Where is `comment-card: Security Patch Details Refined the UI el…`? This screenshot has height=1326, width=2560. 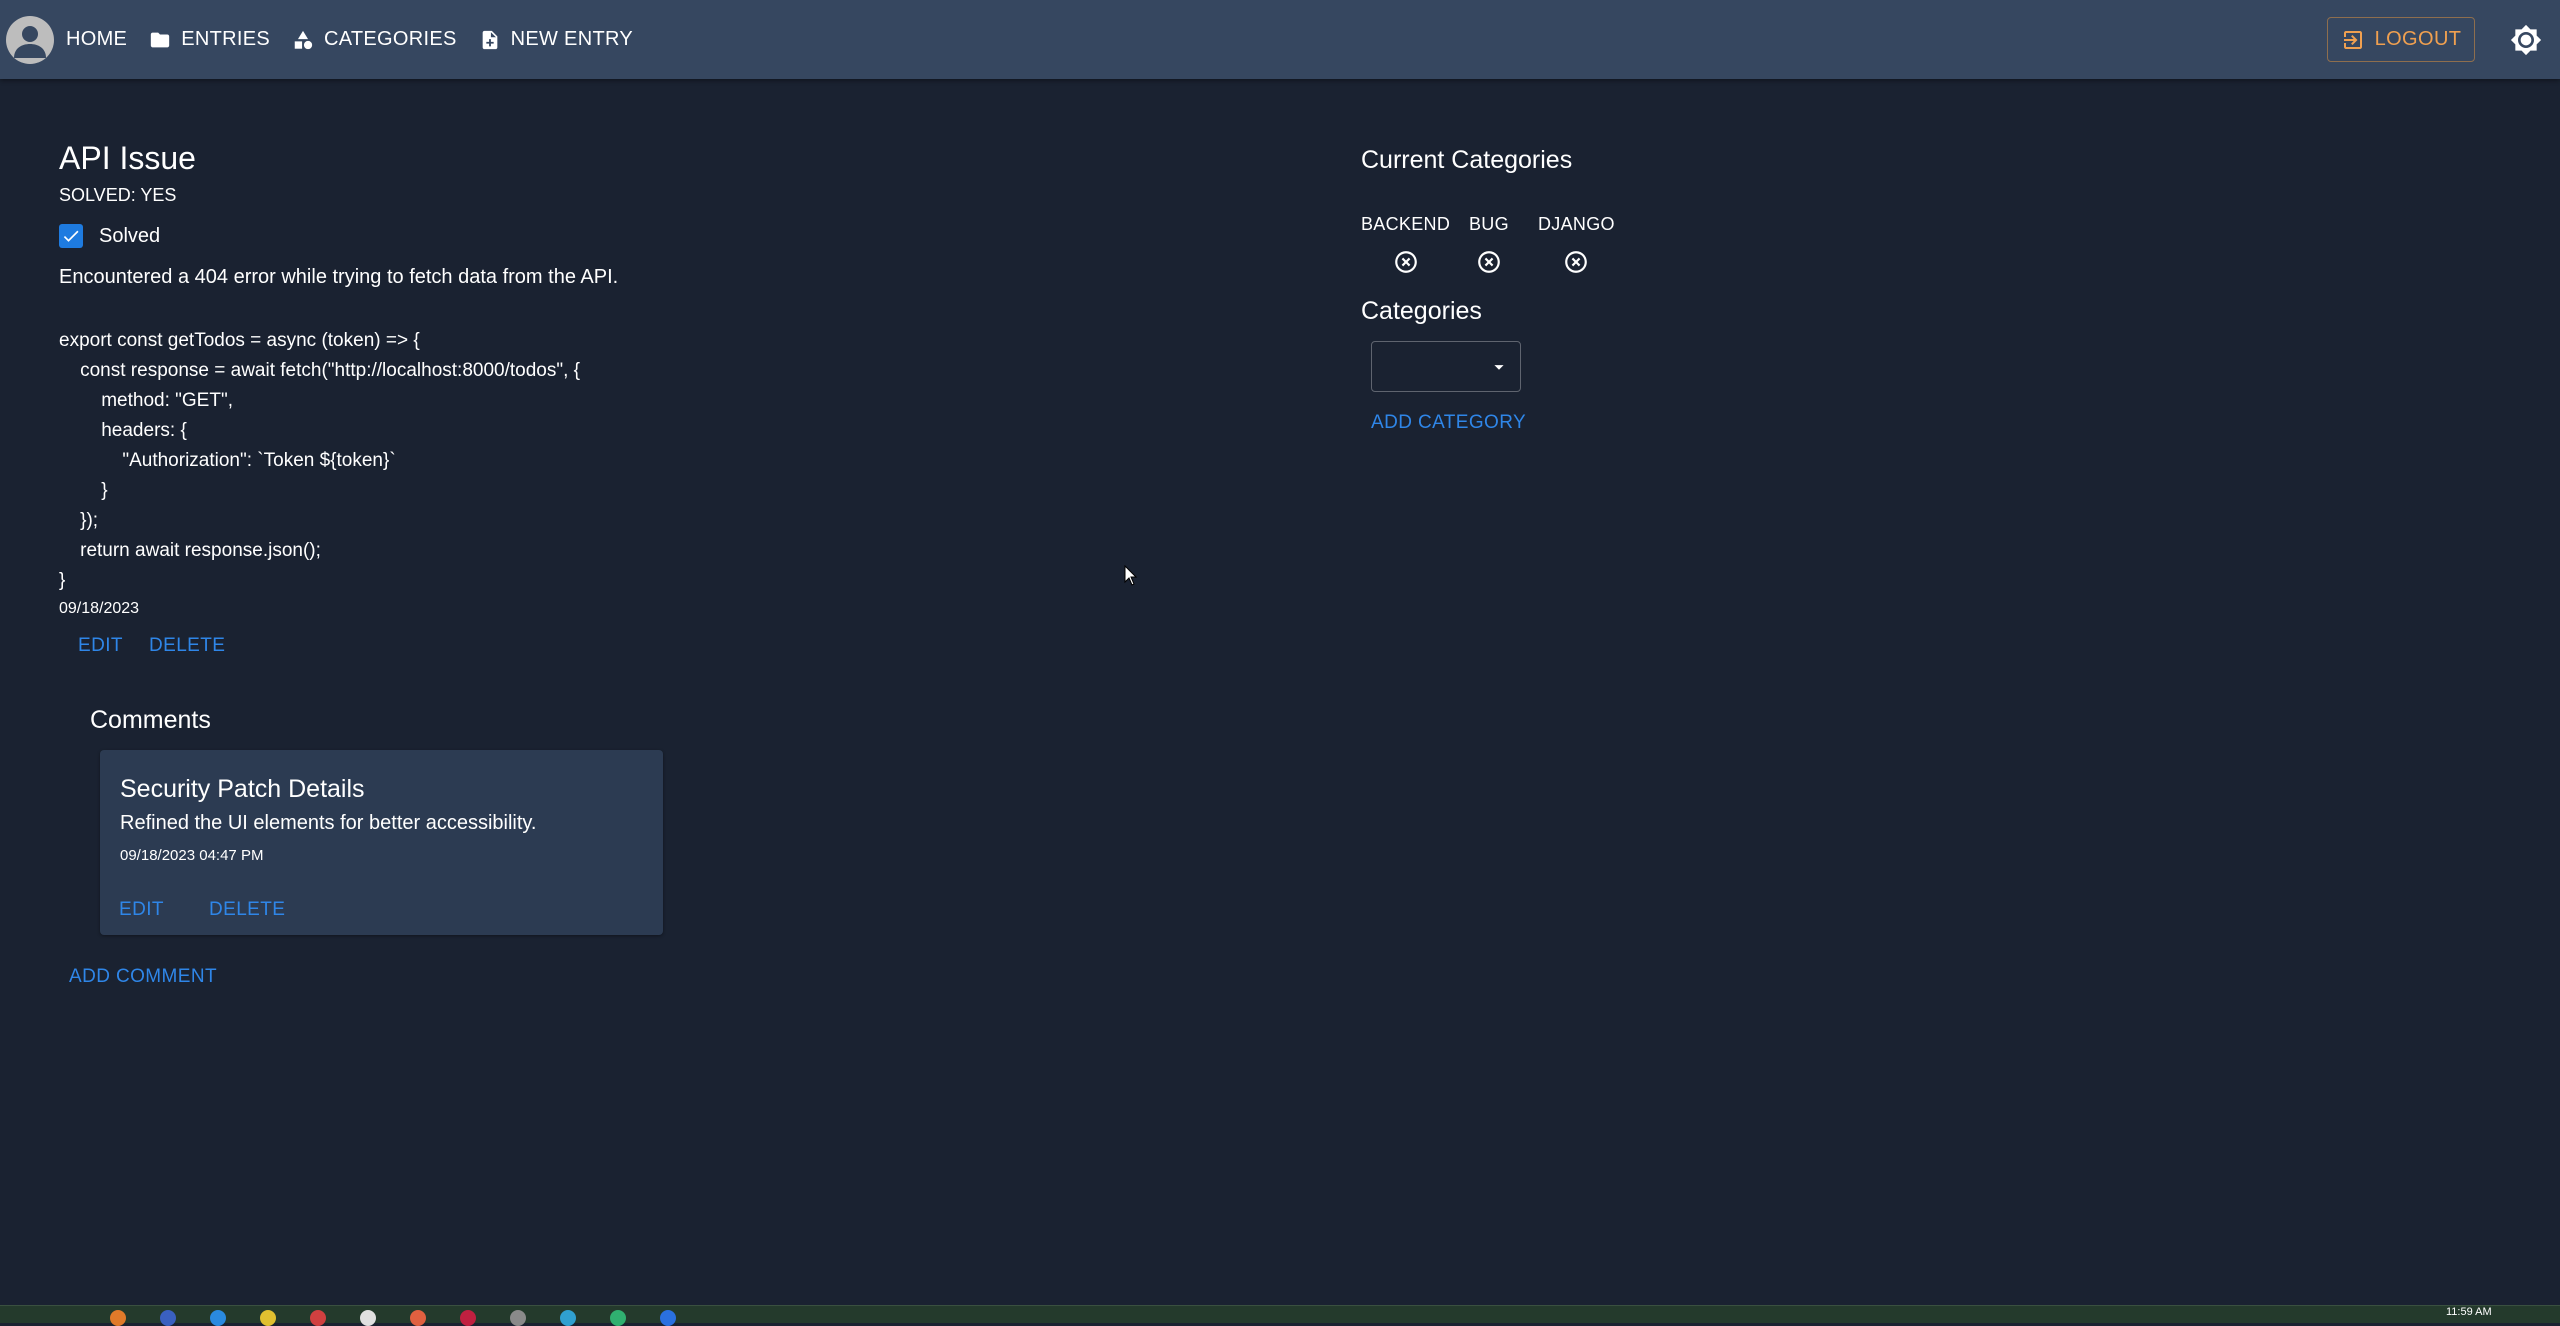 comment-card: Security Patch Details Refined the UI el… is located at coordinates (381, 842).